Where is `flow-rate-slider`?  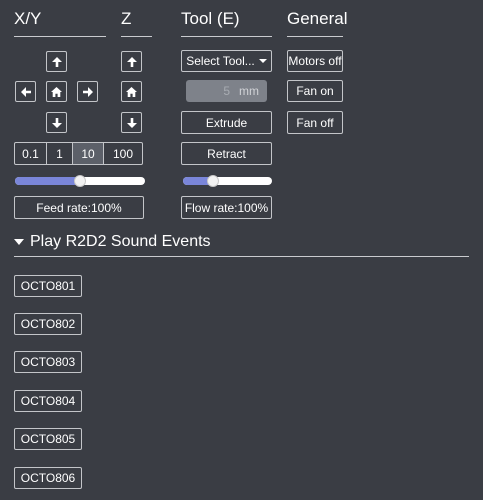
flow-rate-slider is located at coordinates (227, 181).